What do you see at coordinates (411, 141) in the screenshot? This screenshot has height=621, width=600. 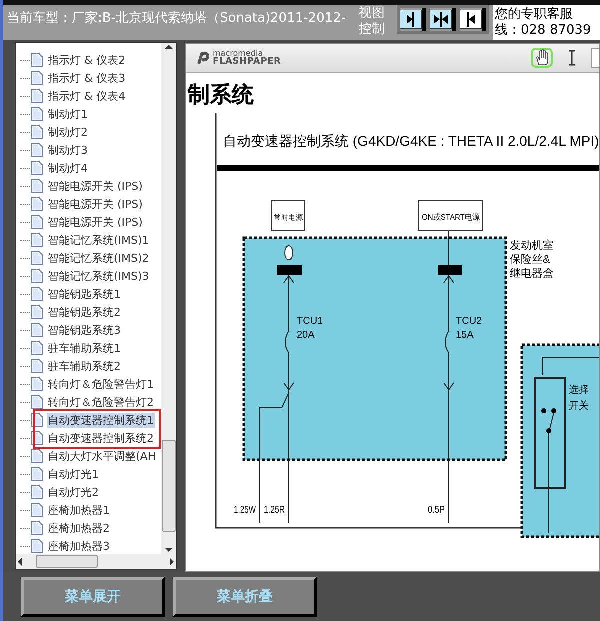 I see `diagram-title: 自动变速器控制系统 (G4KD/G4KE : THETA II 2.0L/2.4L MPI)` at bounding box center [411, 141].